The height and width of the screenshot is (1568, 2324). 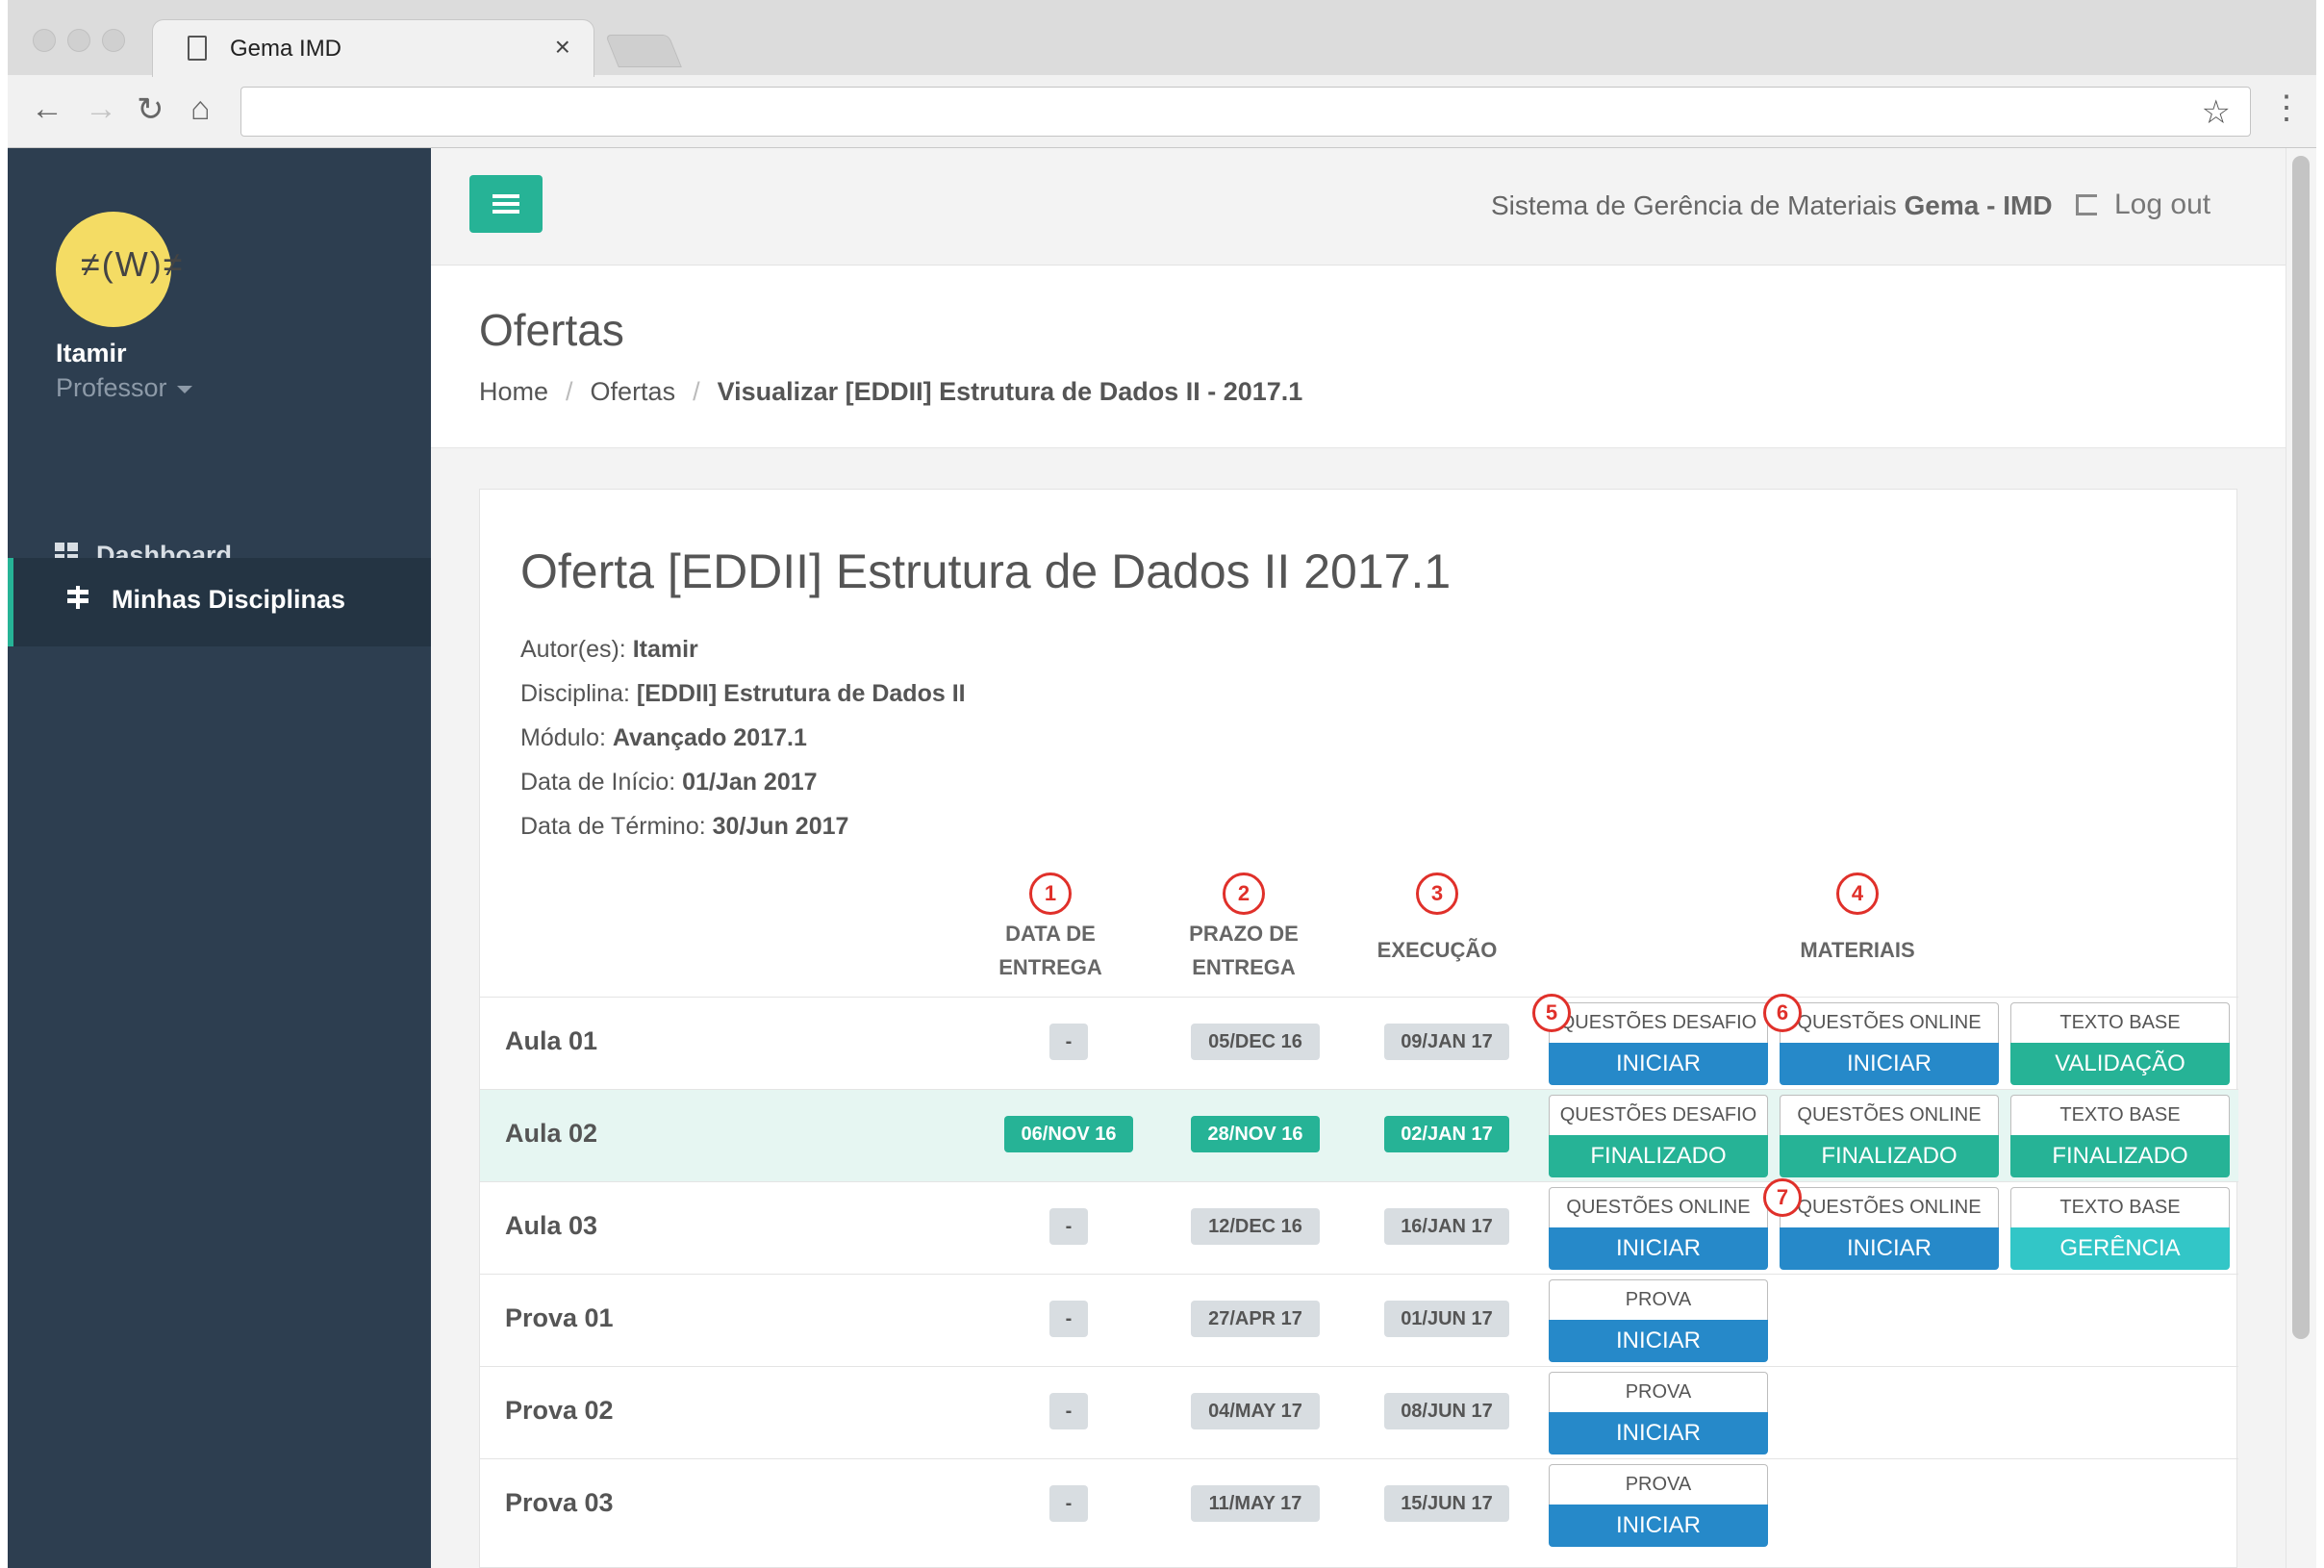 What do you see at coordinates (44, 40) in the screenshot?
I see `window-close-dot` at bounding box center [44, 40].